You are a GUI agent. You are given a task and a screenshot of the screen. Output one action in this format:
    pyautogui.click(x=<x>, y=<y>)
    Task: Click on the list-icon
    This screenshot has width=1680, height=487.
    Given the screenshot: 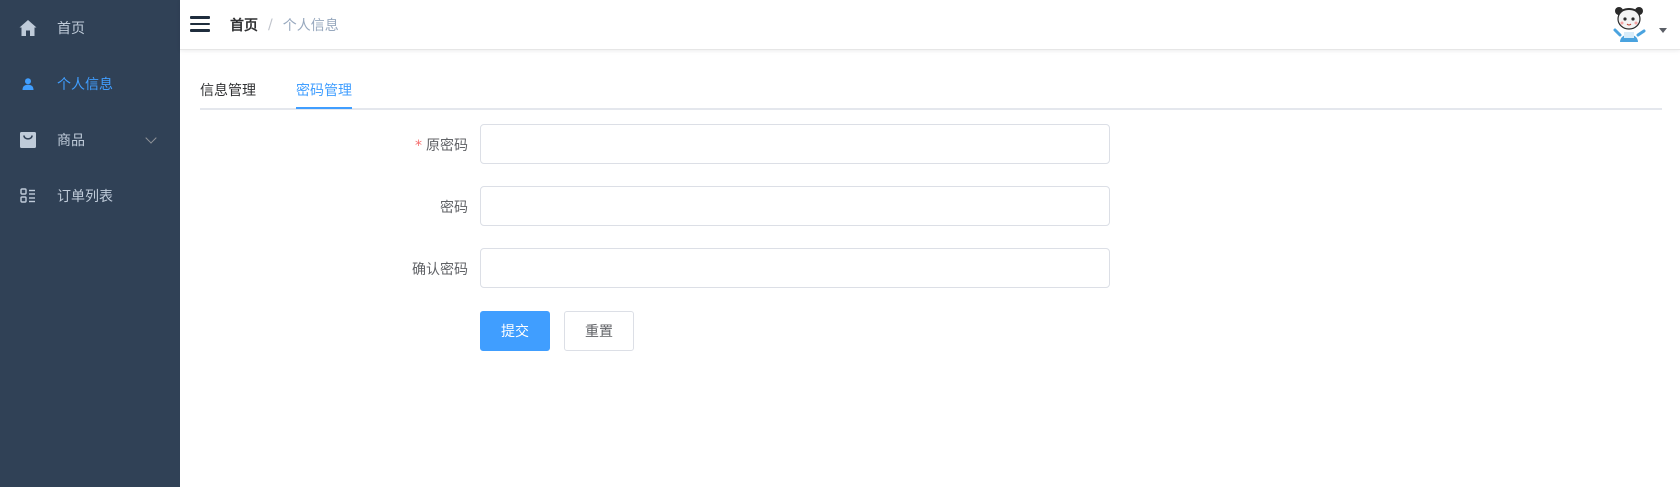 What is the action you would take?
    pyautogui.click(x=28, y=196)
    